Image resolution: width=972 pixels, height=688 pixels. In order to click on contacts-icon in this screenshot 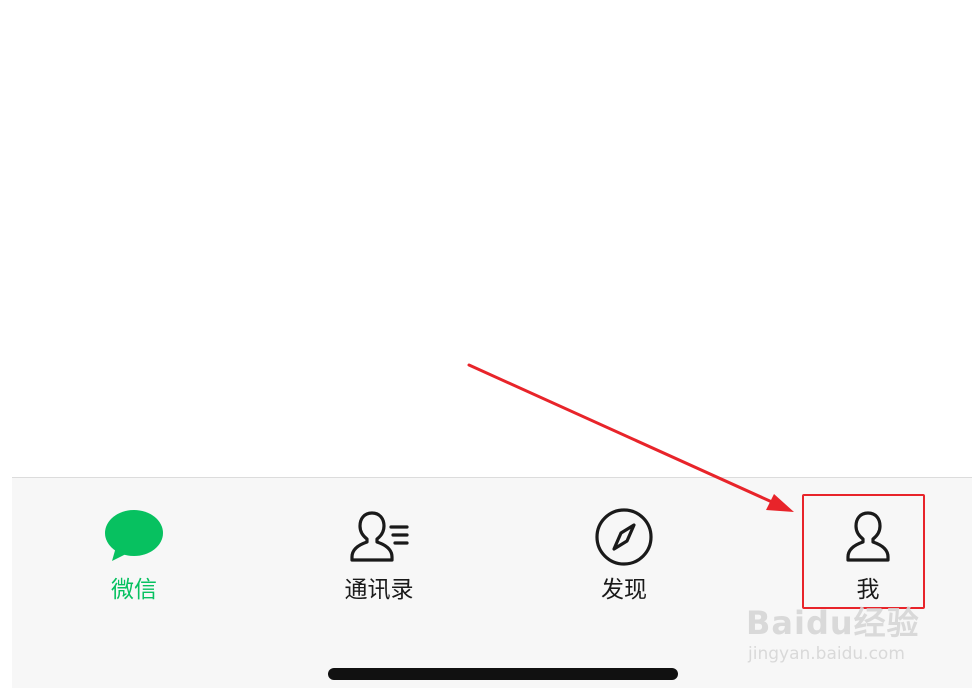, I will do `click(379, 537)`.